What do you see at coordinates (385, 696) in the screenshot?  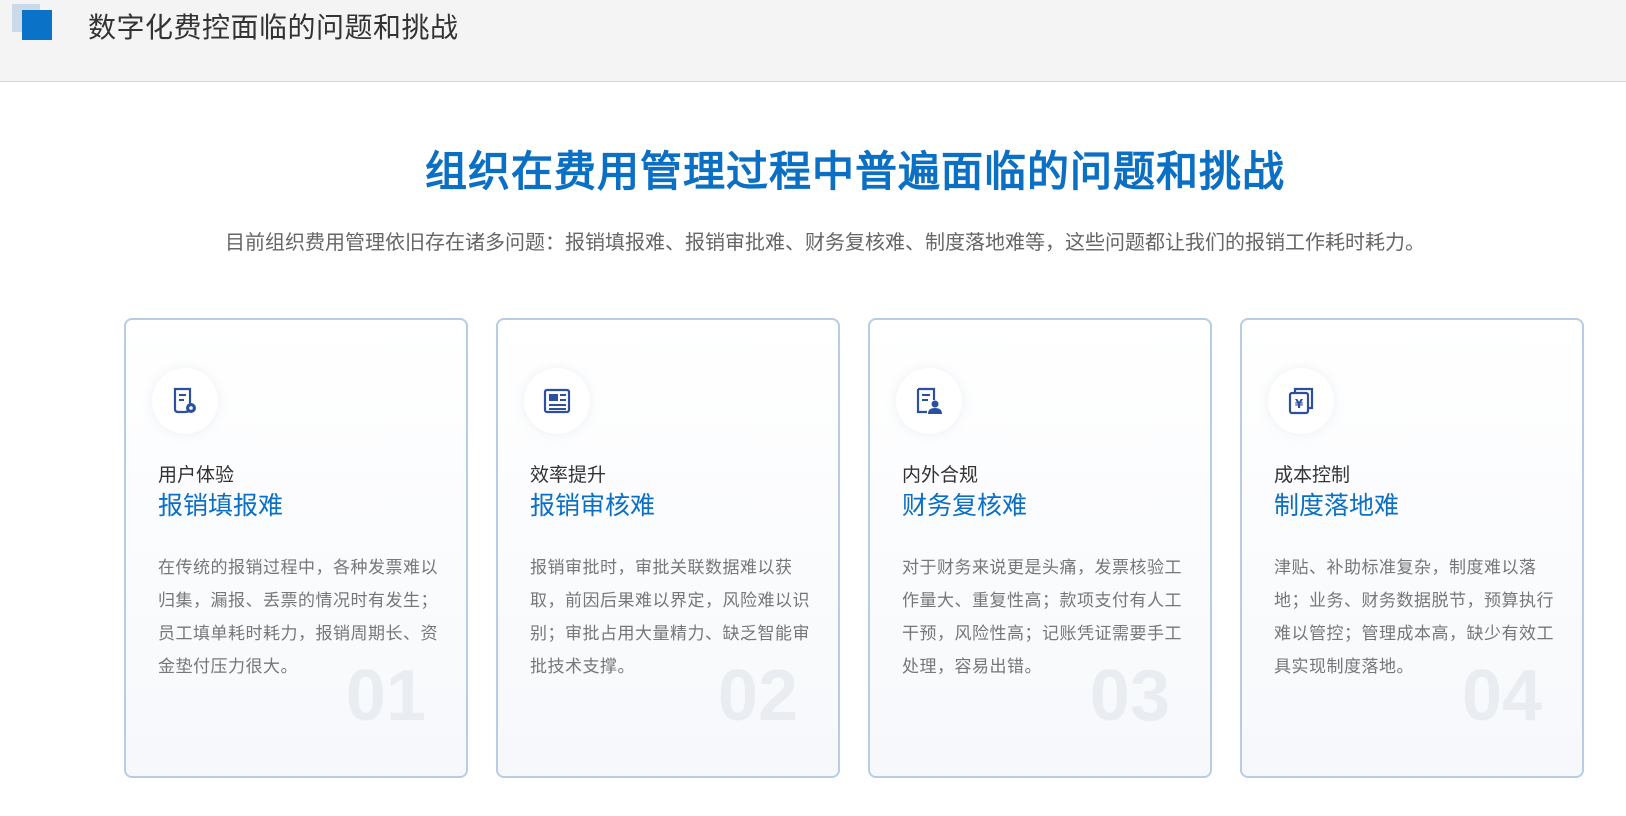 I see `card-number: 01` at bounding box center [385, 696].